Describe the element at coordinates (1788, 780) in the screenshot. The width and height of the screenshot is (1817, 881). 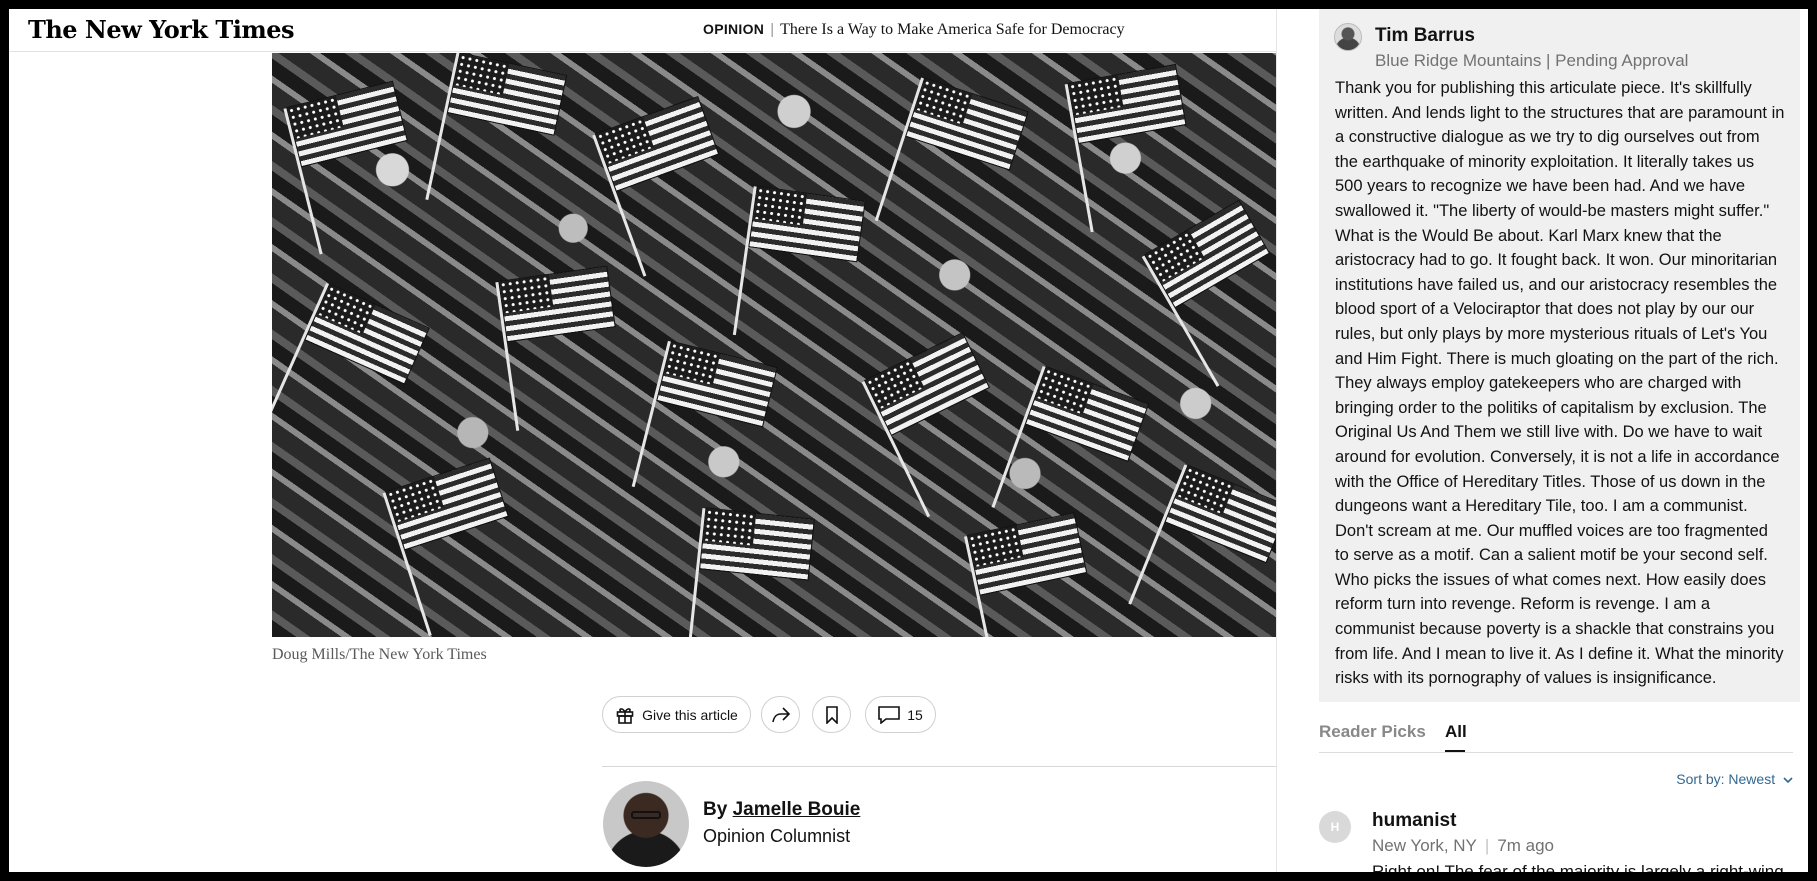
I see `chevron-down-icon` at that location.